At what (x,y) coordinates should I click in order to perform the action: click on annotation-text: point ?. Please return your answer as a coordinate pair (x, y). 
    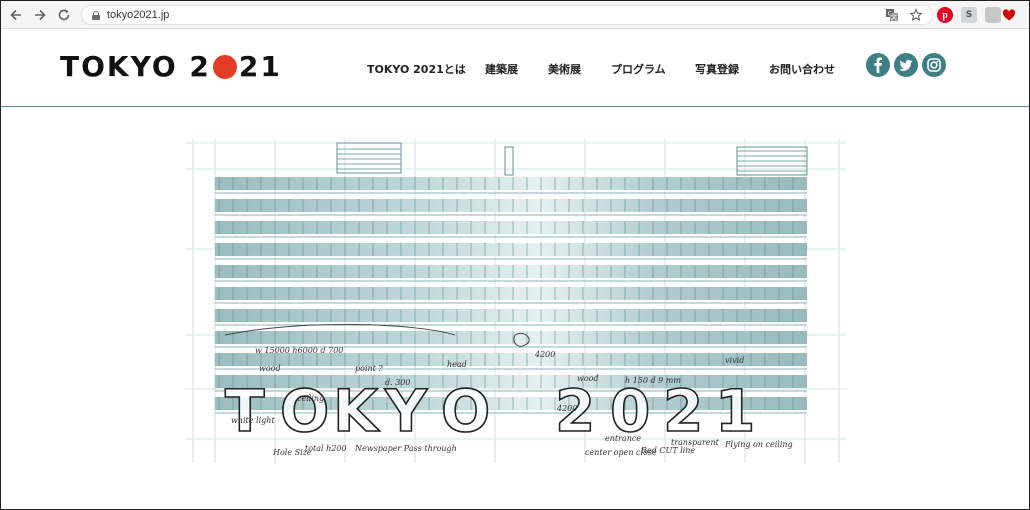
    Looking at the image, I should click on (369, 368).